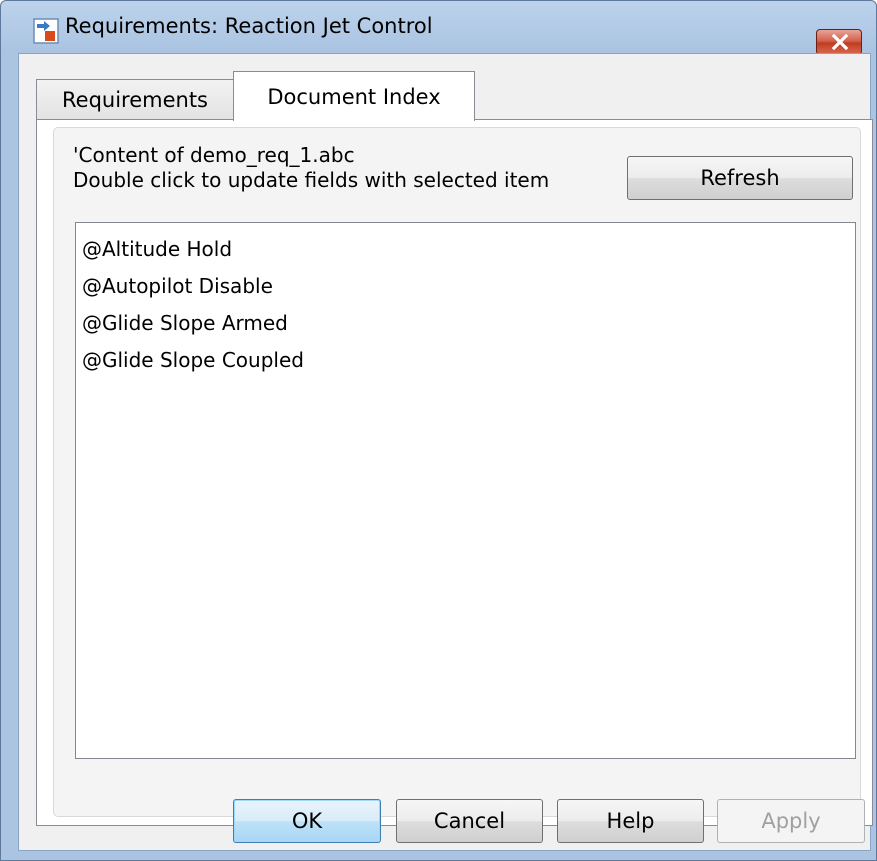  What do you see at coordinates (249, 26) in the screenshot?
I see `window-title: Requirements: Reaction Jet Control` at bounding box center [249, 26].